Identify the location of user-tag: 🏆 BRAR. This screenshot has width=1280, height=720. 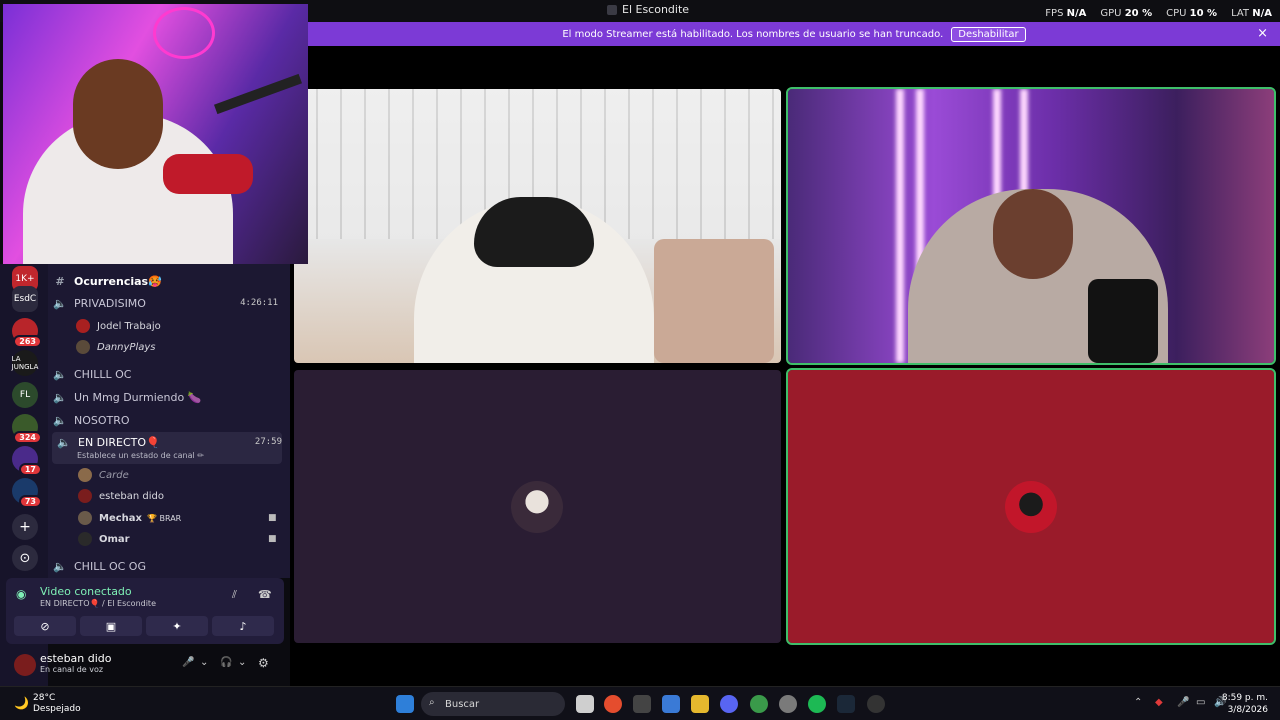
(164, 518).